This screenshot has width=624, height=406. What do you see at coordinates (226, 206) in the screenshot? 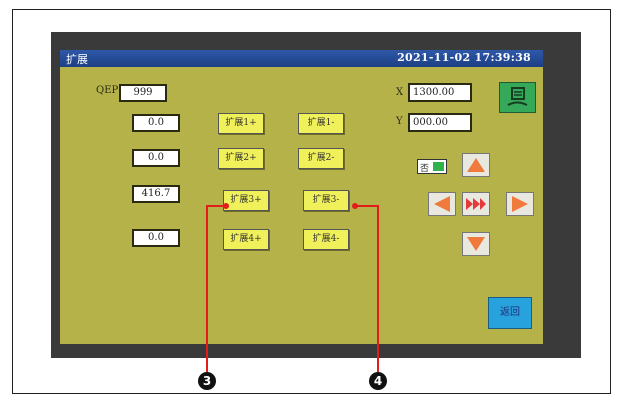
I see `callout-3-dot` at bounding box center [226, 206].